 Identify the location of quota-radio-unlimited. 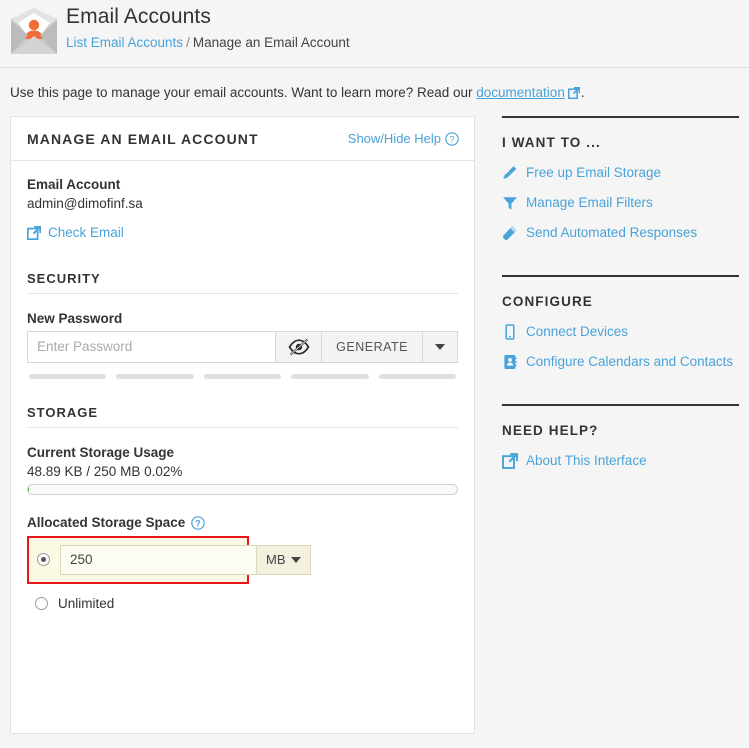
(41, 603).